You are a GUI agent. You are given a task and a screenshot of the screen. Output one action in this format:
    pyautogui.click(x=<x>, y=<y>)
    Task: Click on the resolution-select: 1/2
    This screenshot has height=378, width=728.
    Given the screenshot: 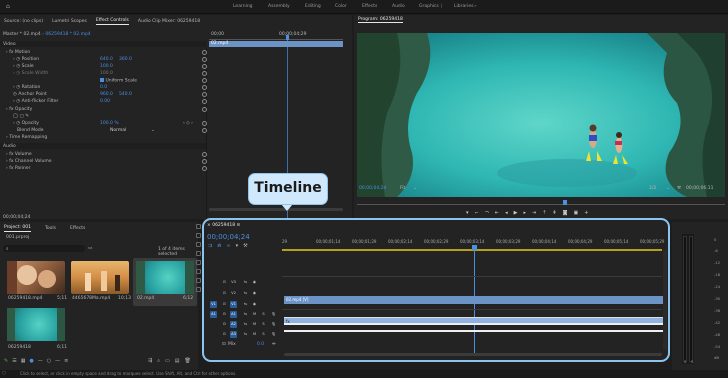 What is the action you would take?
    pyautogui.click(x=652, y=188)
    